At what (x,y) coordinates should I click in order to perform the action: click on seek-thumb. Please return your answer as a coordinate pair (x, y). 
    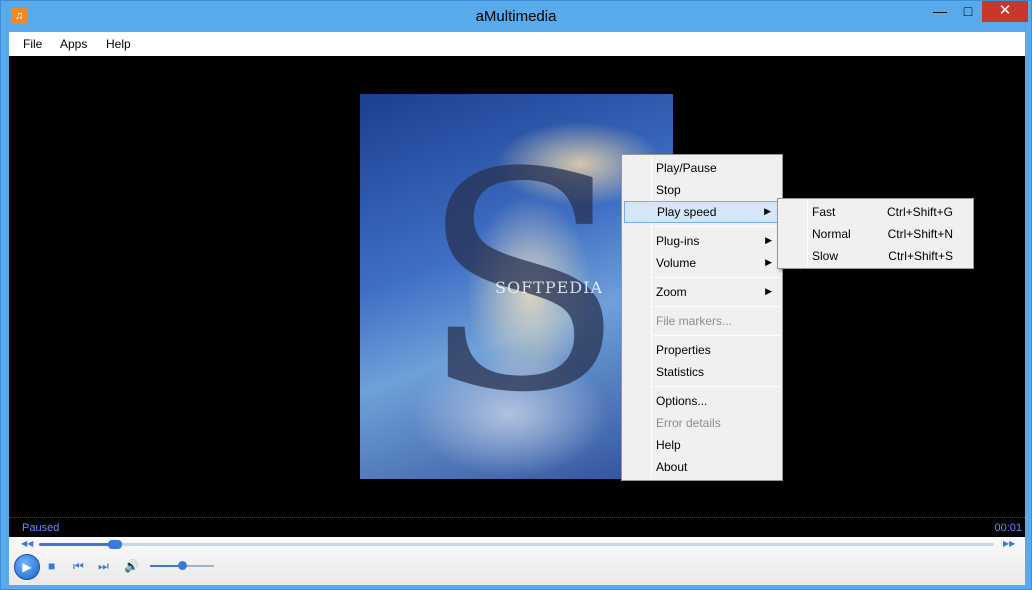
    Looking at the image, I should click on (115, 544).